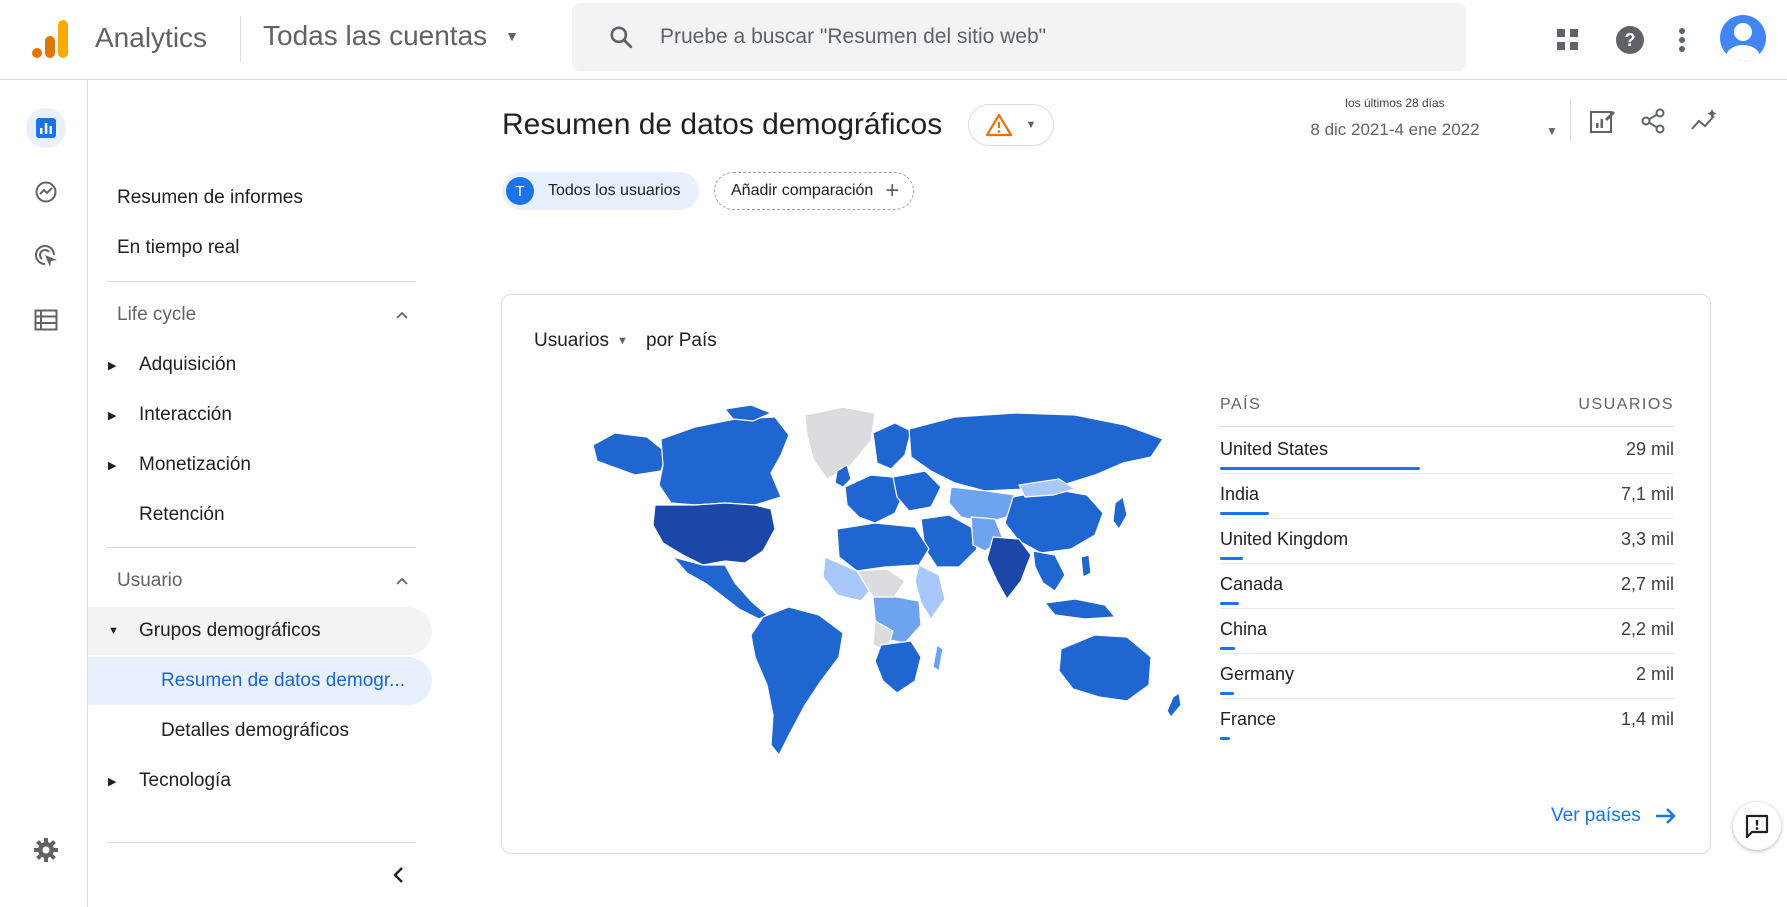 The height and width of the screenshot is (907, 1787). I want to click on more-vert-icon, so click(1682, 40).